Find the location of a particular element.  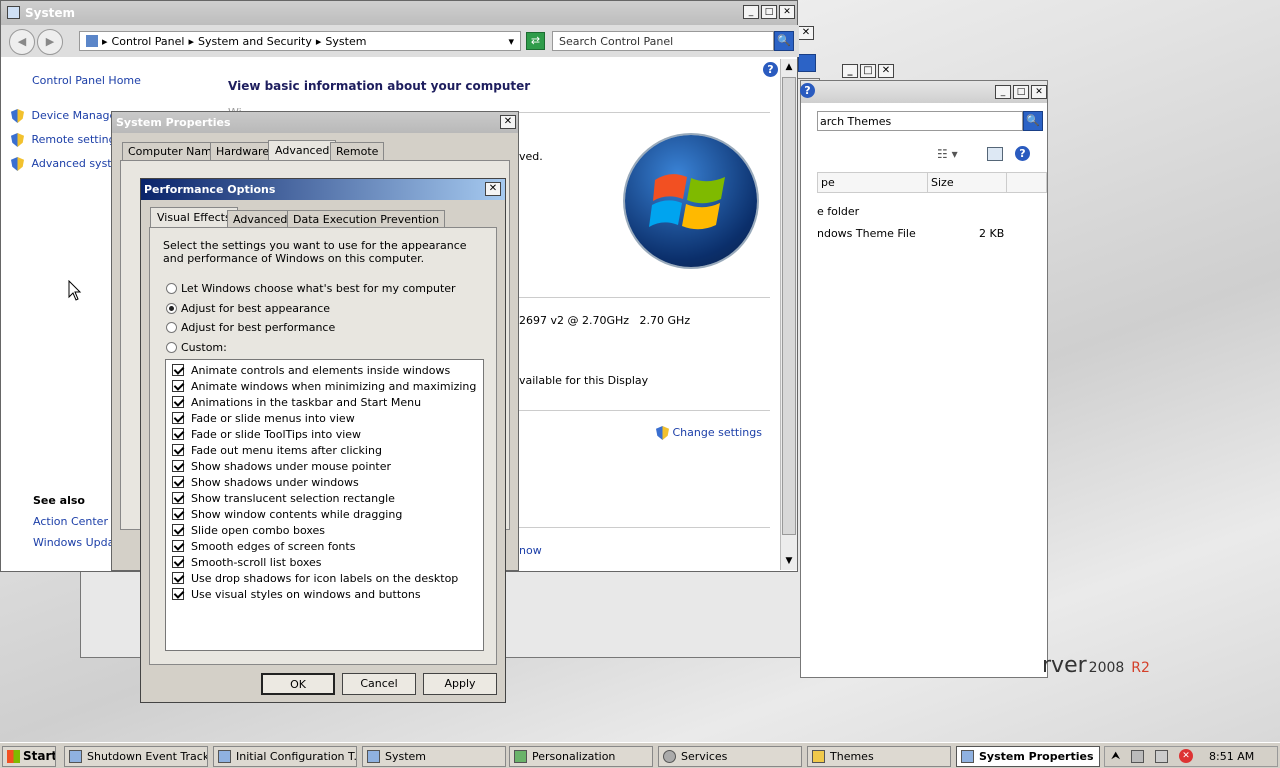

tab-visual-effects: Visual Effects is located at coordinates (194, 217).